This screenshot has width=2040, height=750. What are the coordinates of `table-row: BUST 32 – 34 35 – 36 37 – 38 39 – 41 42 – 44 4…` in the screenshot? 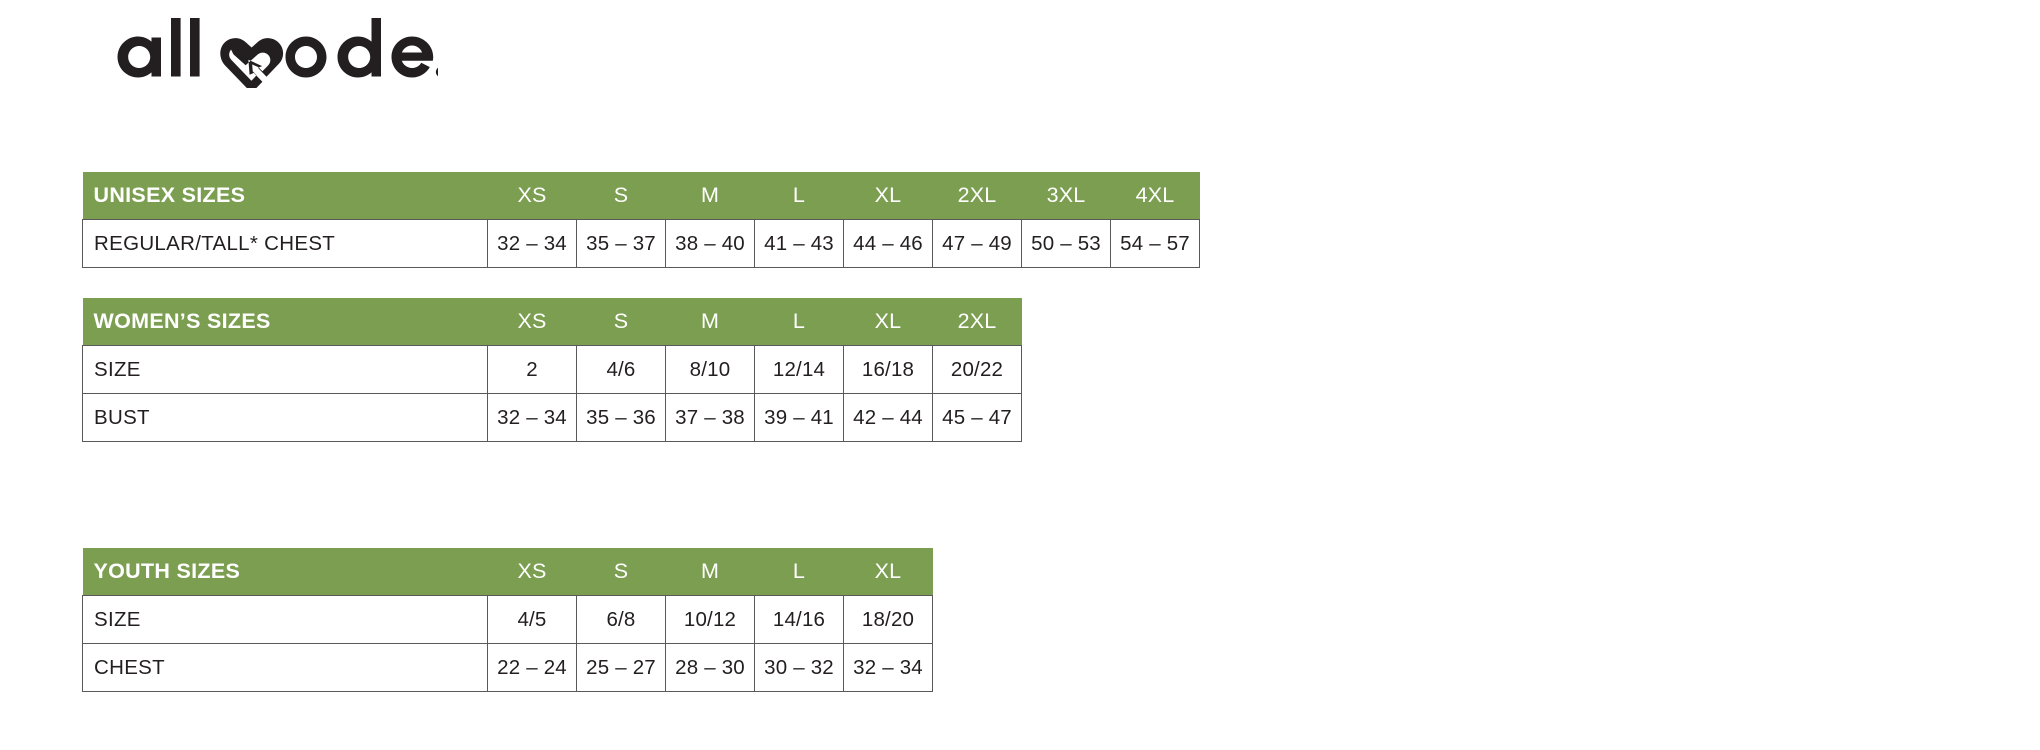 It's located at (552, 417).